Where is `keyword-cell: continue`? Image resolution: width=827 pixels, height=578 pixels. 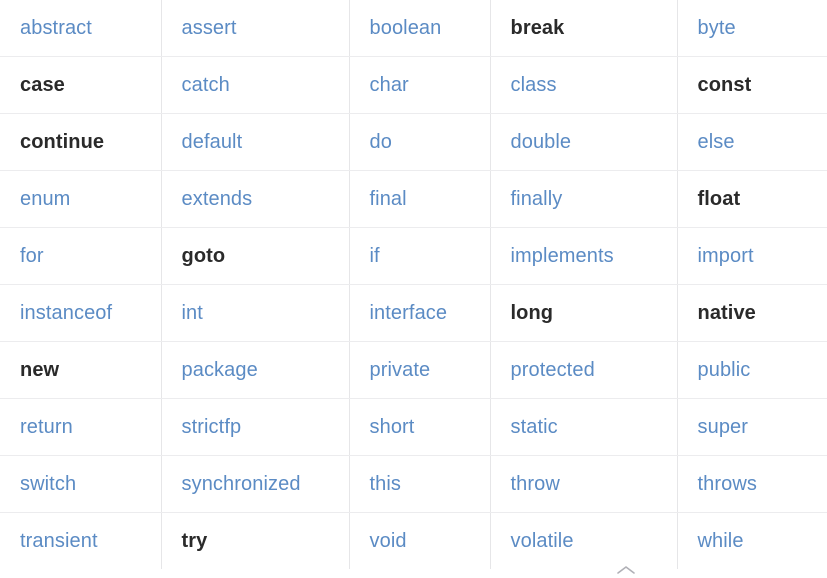 keyword-cell: continue is located at coordinates (81, 142).